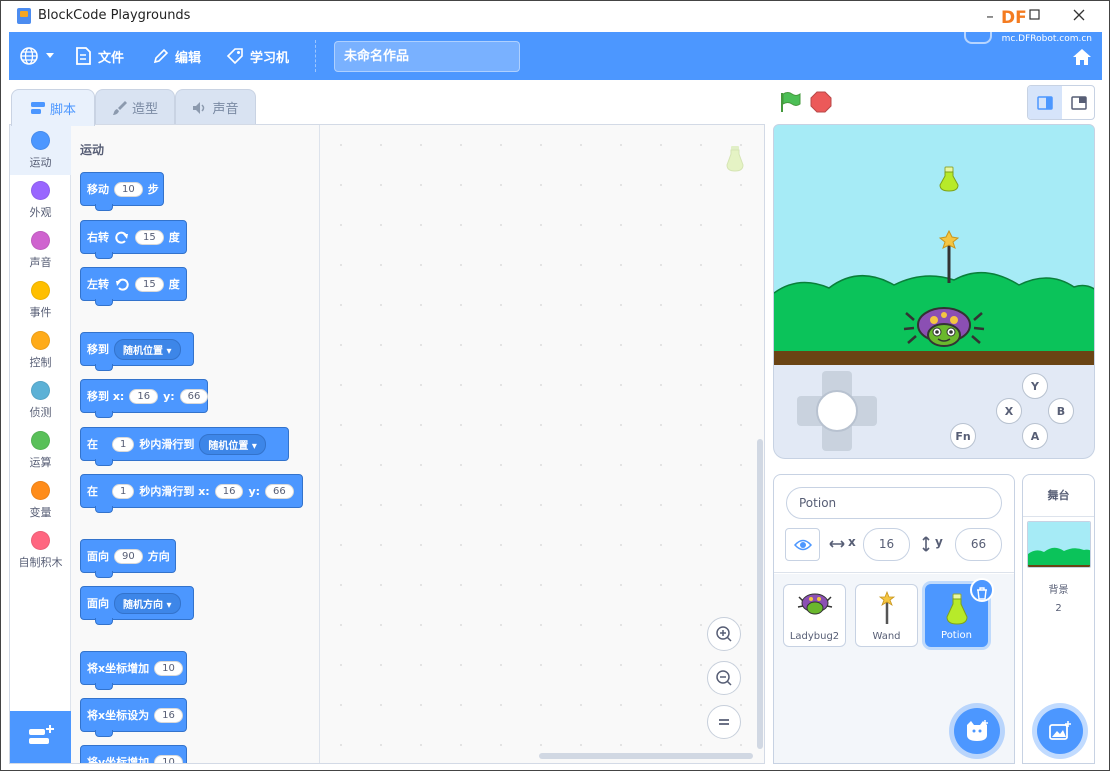 This screenshot has height=771, width=1110. I want to click on block-dropdown: 随机方向 ▾, so click(147, 603).